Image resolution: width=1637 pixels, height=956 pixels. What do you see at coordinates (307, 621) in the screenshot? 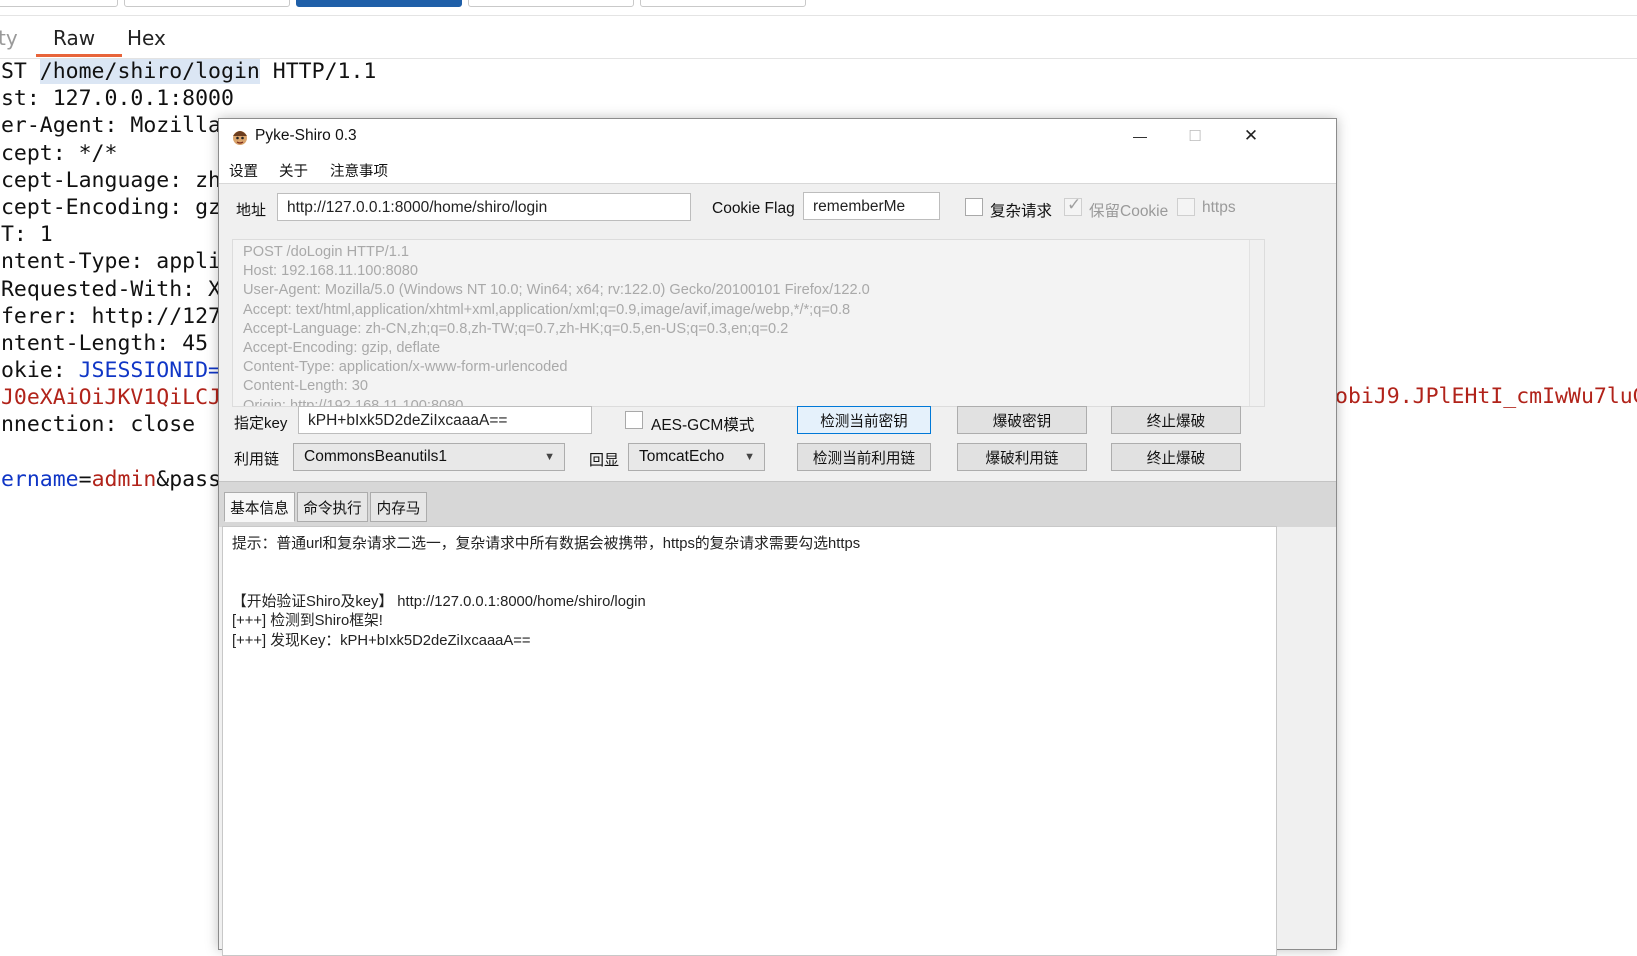
I see `output-line: [+++] 检测到Shiro框架!` at bounding box center [307, 621].